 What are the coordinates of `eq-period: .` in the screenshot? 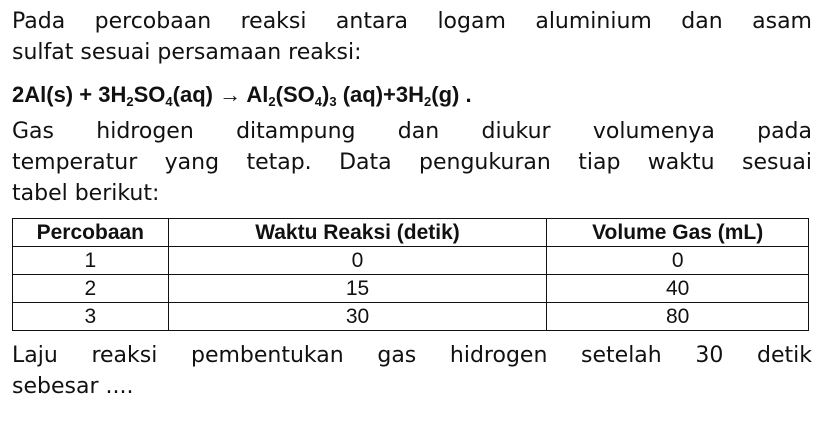 It's located at (468, 94).